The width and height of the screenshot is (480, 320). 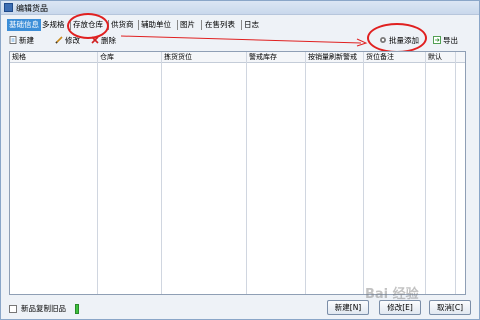 I want to click on tab-aux-unit: 辅助单位, so click(x=156, y=25).